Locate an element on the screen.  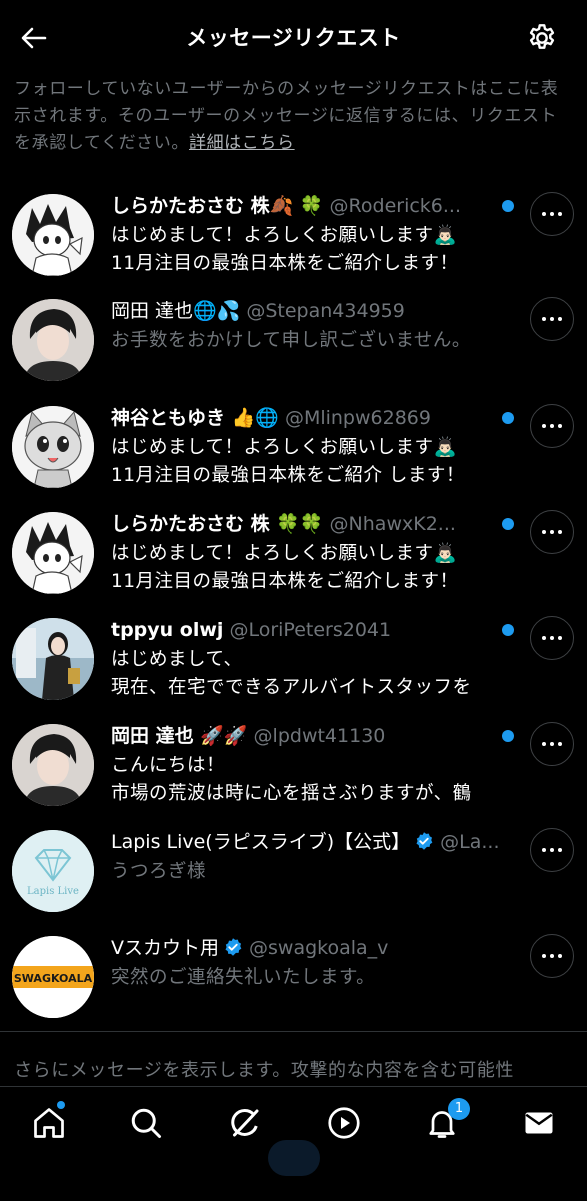
tab-grok is located at coordinates (245, 1123).